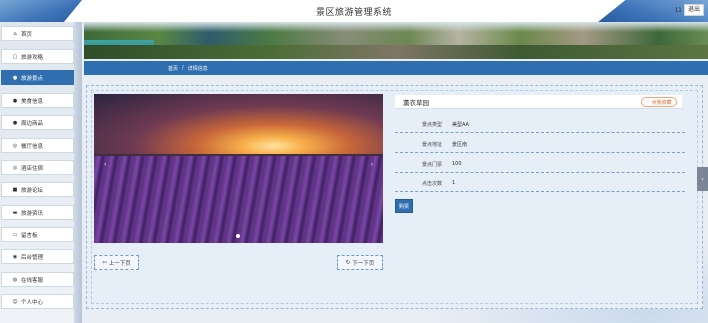 This screenshot has width=708, height=323. I want to click on breadcrumb-home: 首页, so click(173, 68).